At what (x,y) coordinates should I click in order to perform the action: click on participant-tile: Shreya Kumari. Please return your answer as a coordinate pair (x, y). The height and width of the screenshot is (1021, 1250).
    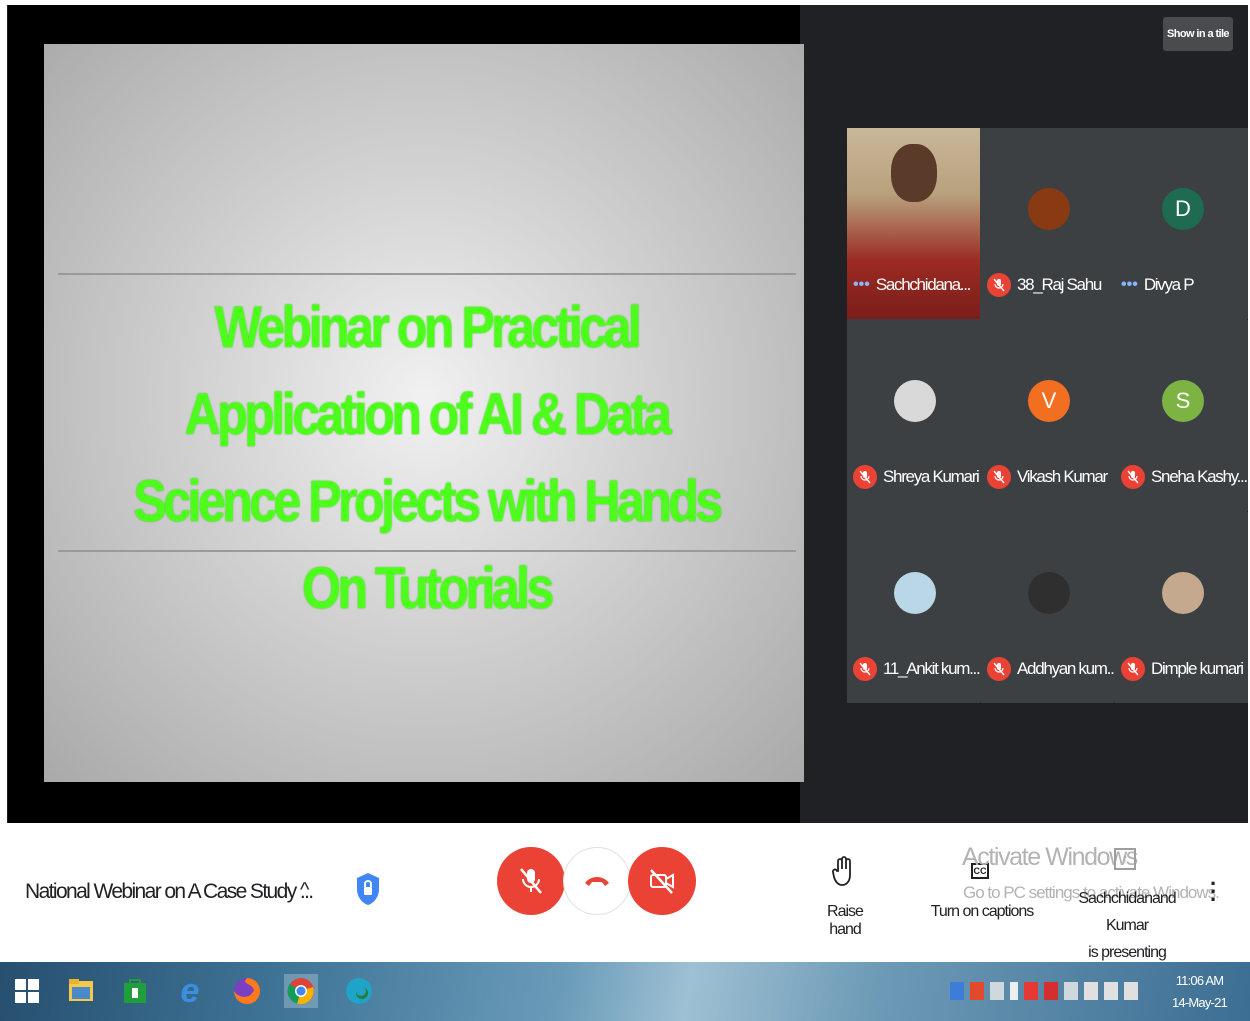
    Looking at the image, I should click on (913, 415).